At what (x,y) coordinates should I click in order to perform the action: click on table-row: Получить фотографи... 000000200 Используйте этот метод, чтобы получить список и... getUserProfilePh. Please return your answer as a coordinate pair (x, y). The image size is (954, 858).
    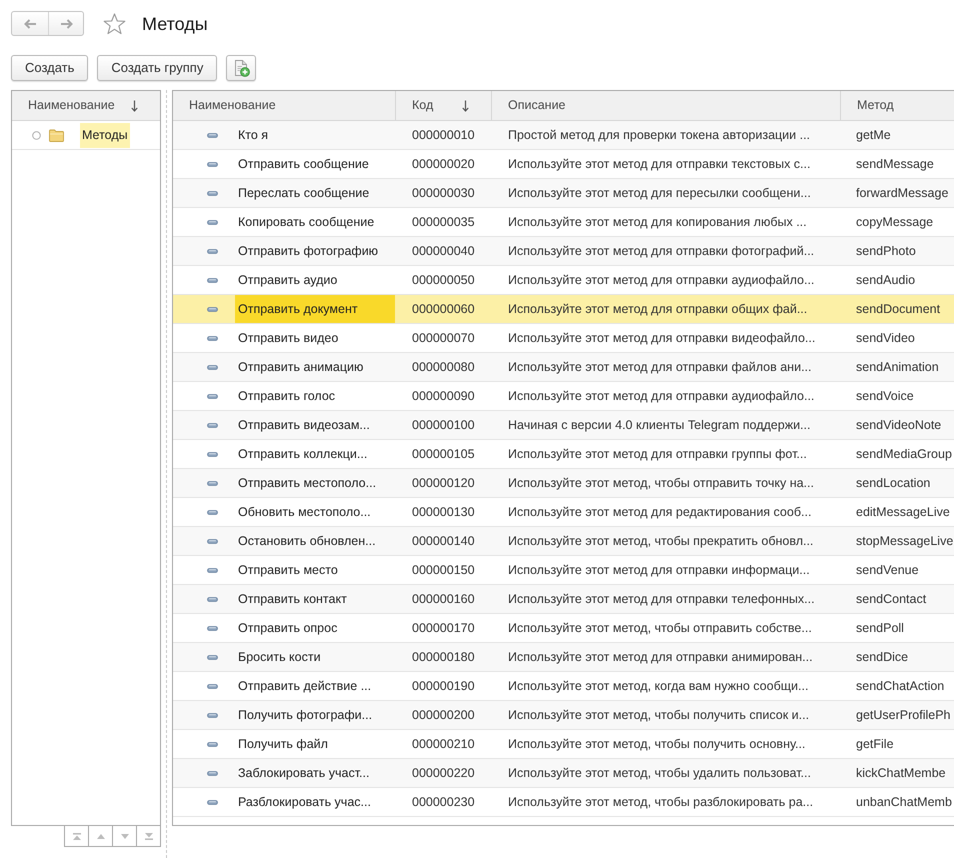
    Looking at the image, I should click on (563, 715).